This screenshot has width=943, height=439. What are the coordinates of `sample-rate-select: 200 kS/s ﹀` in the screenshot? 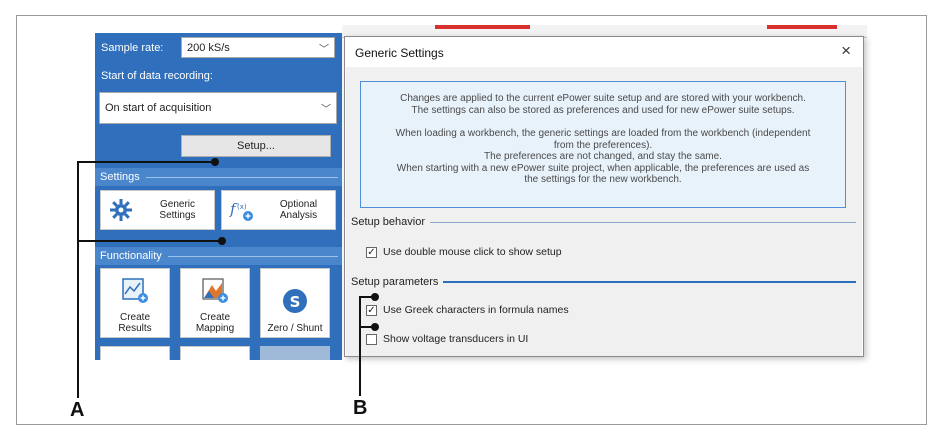 It's located at (258, 47).